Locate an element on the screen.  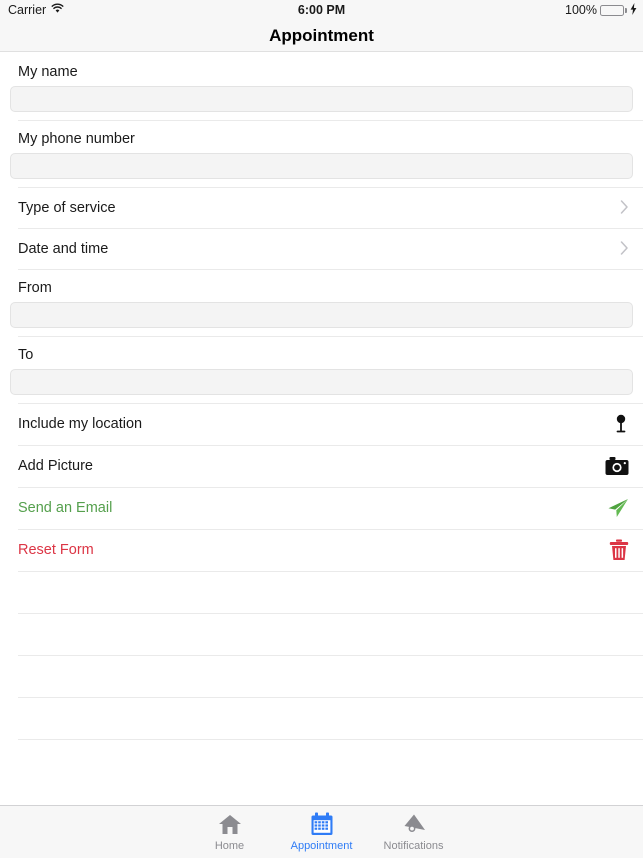
status-bar-time: 6:00 PM is located at coordinates (321, 10).